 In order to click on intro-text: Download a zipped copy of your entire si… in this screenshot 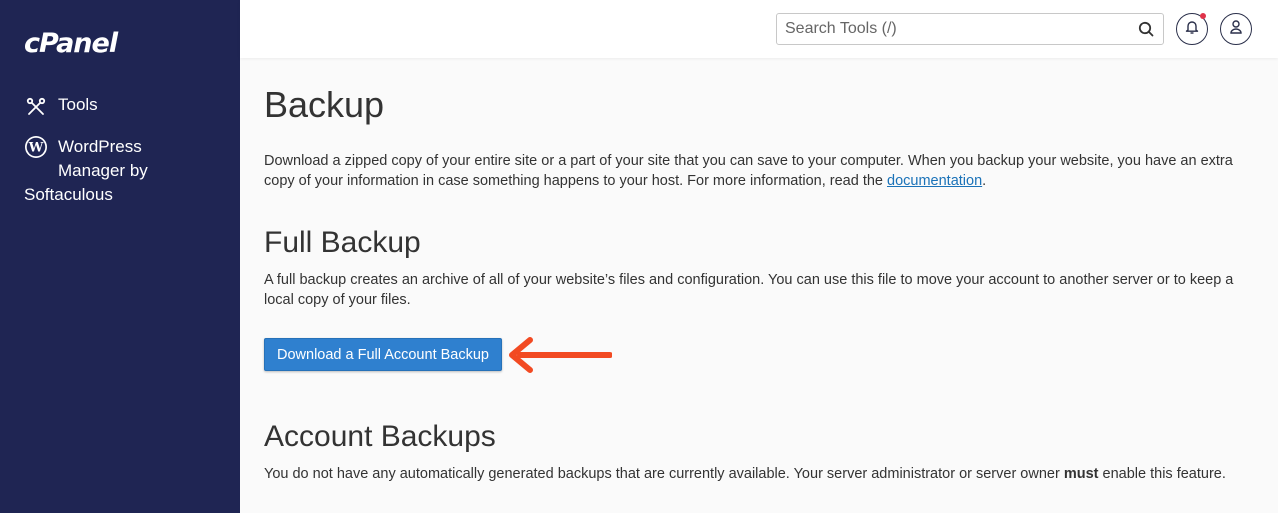, I will do `click(759, 171)`.